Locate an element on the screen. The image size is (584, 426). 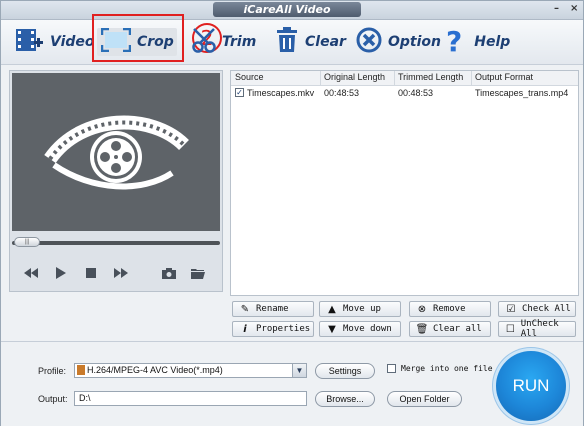
add-video-icon is located at coordinates (29, 42).